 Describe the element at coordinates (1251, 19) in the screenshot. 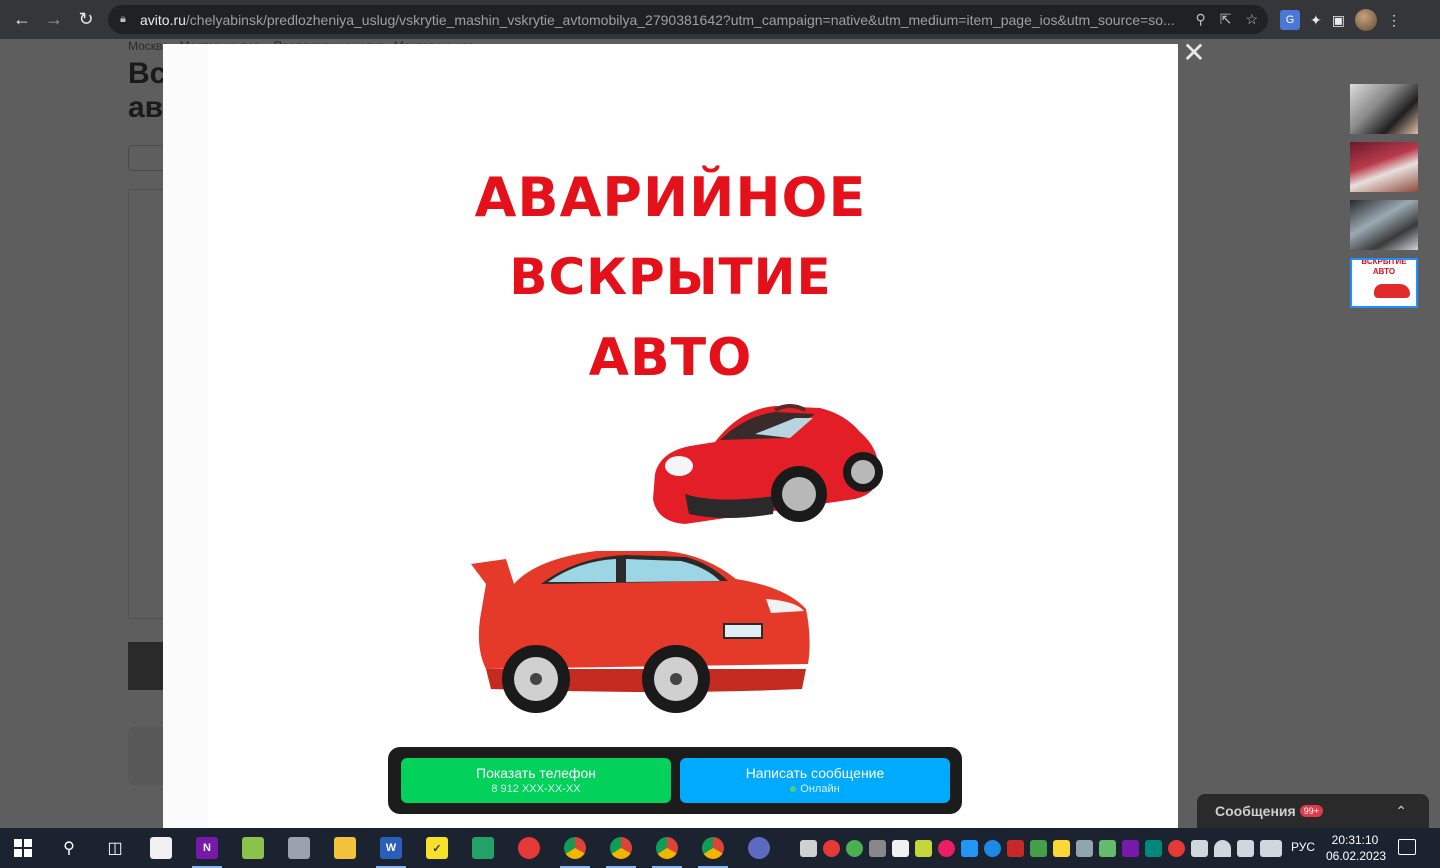

I see `star-icon: ☆` at that location.